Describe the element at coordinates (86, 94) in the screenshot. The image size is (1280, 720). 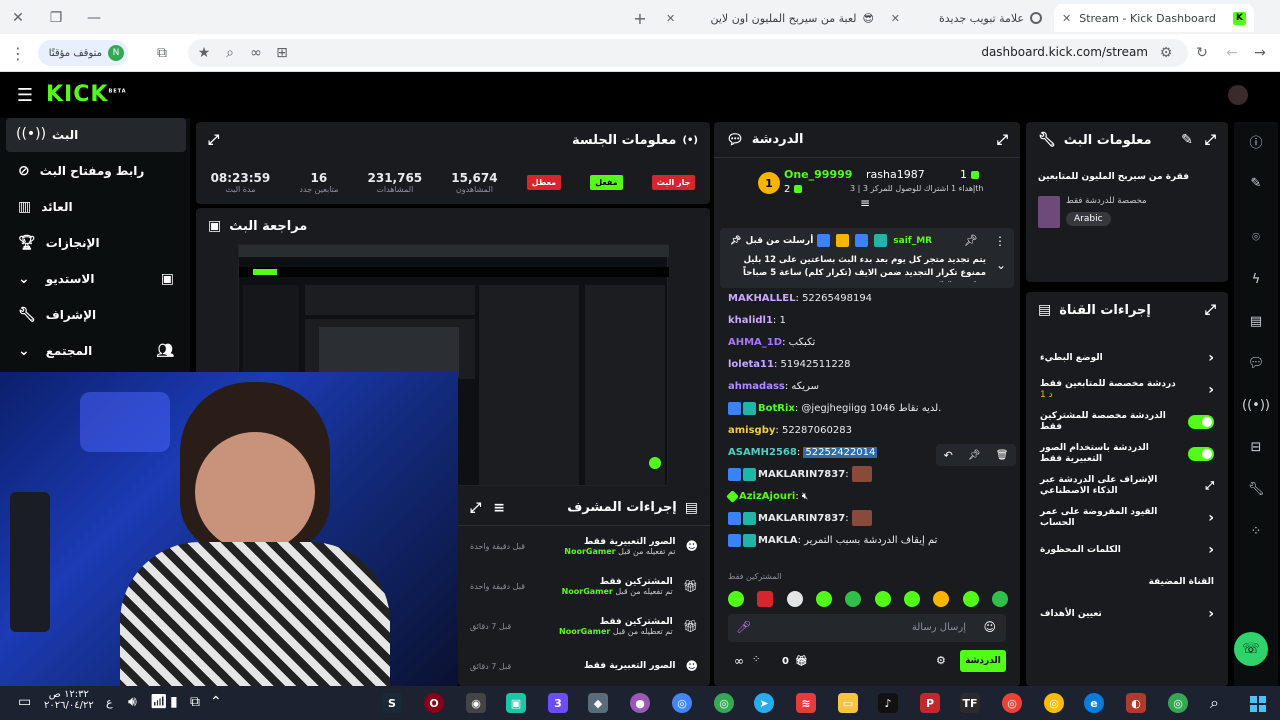
I see `kick-logo: KICKBETA` at that location.